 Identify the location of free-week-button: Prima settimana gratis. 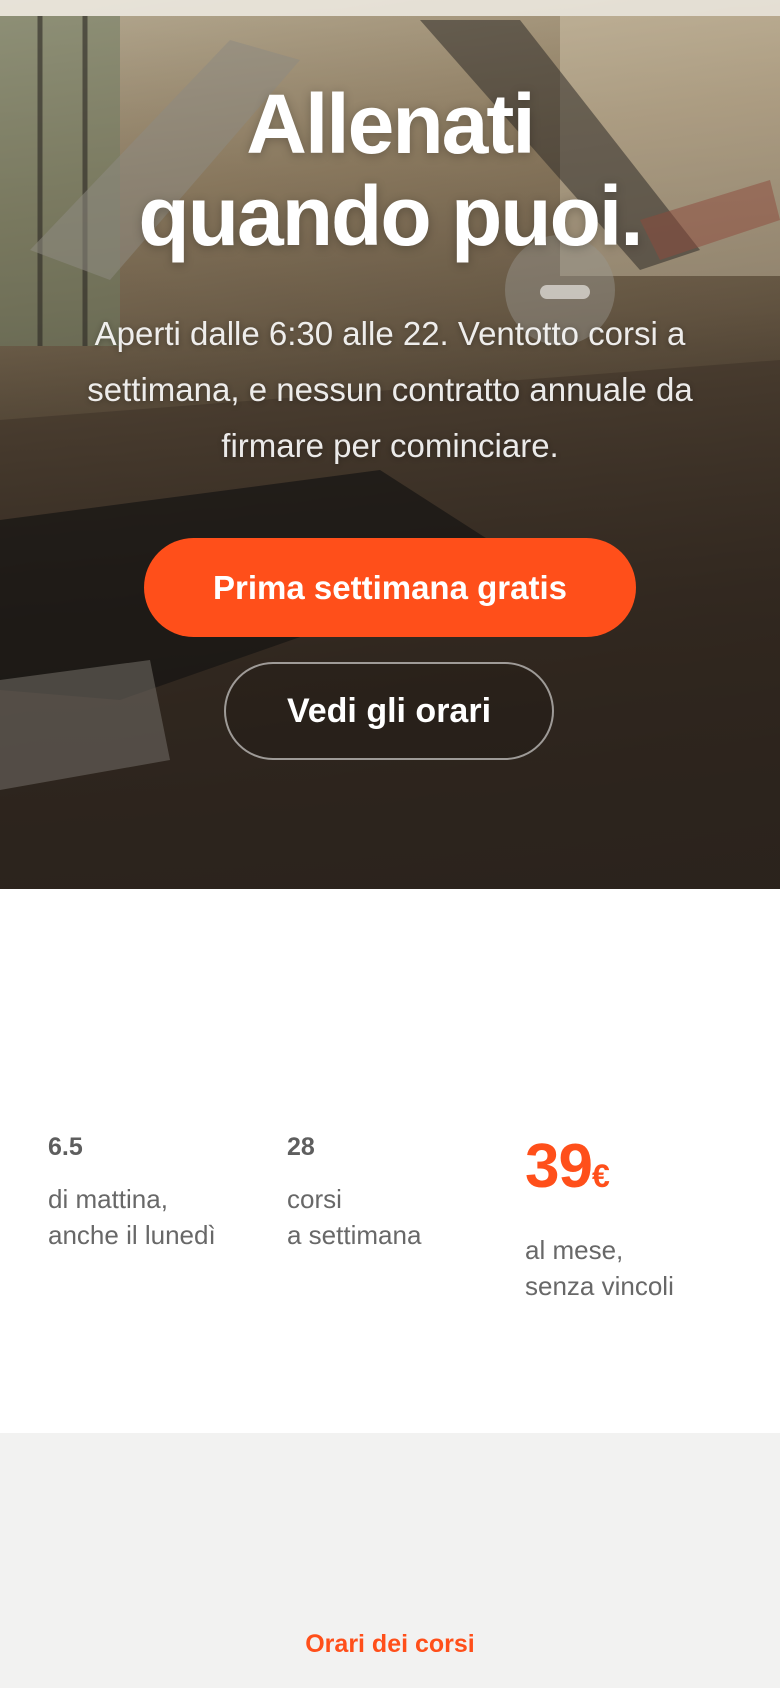
(390, 587).